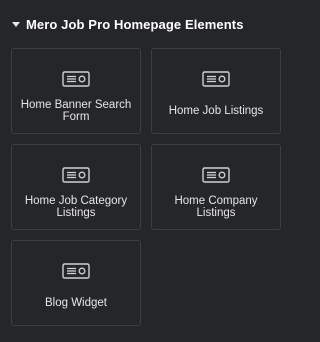 The image size is (320, 342). I want to click on widget-blog-widget: Blog Widget, so click(76, 283).